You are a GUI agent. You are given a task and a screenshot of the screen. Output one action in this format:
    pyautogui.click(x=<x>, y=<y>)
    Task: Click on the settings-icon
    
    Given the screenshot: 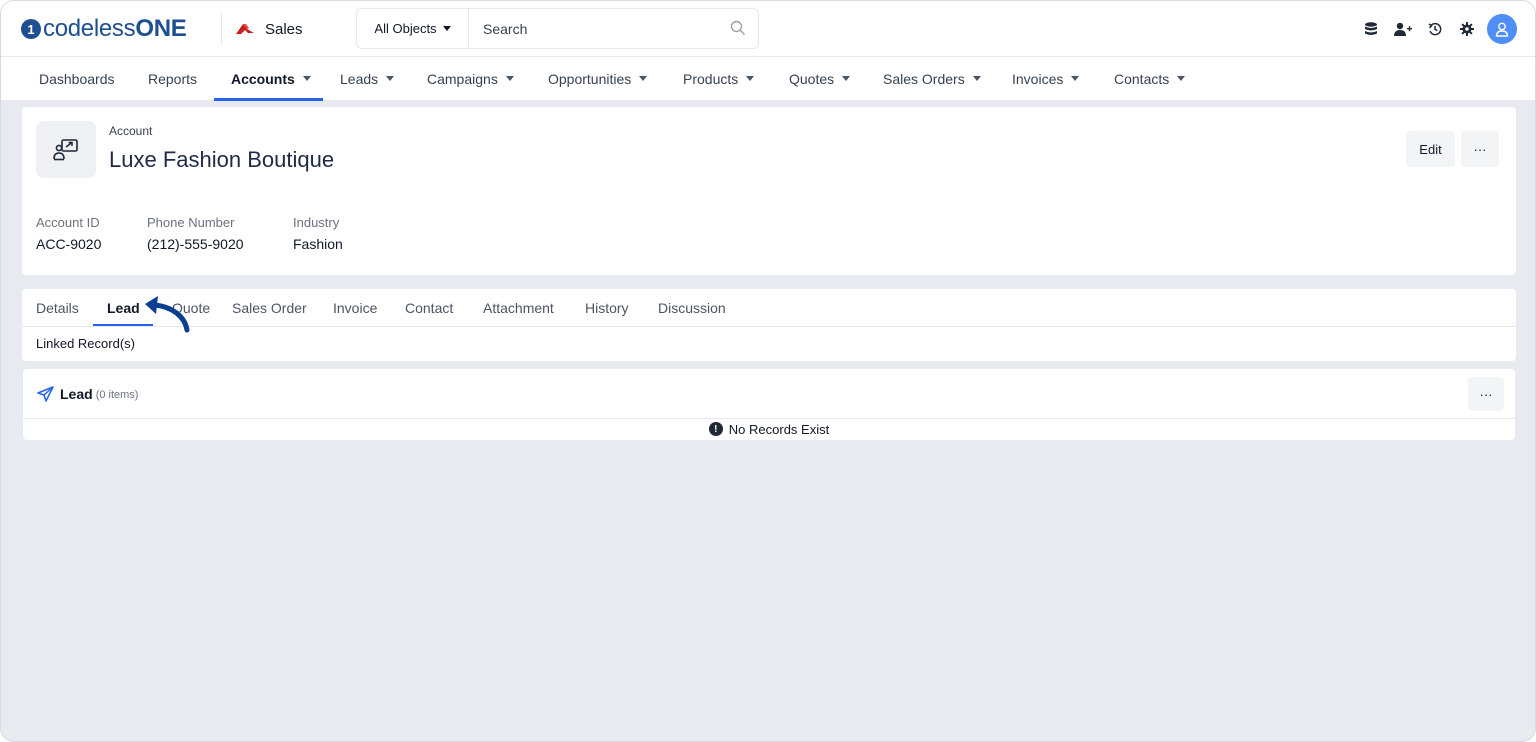 What is the action you would take?
    pyautogui.click(x=1467, y=29)
    